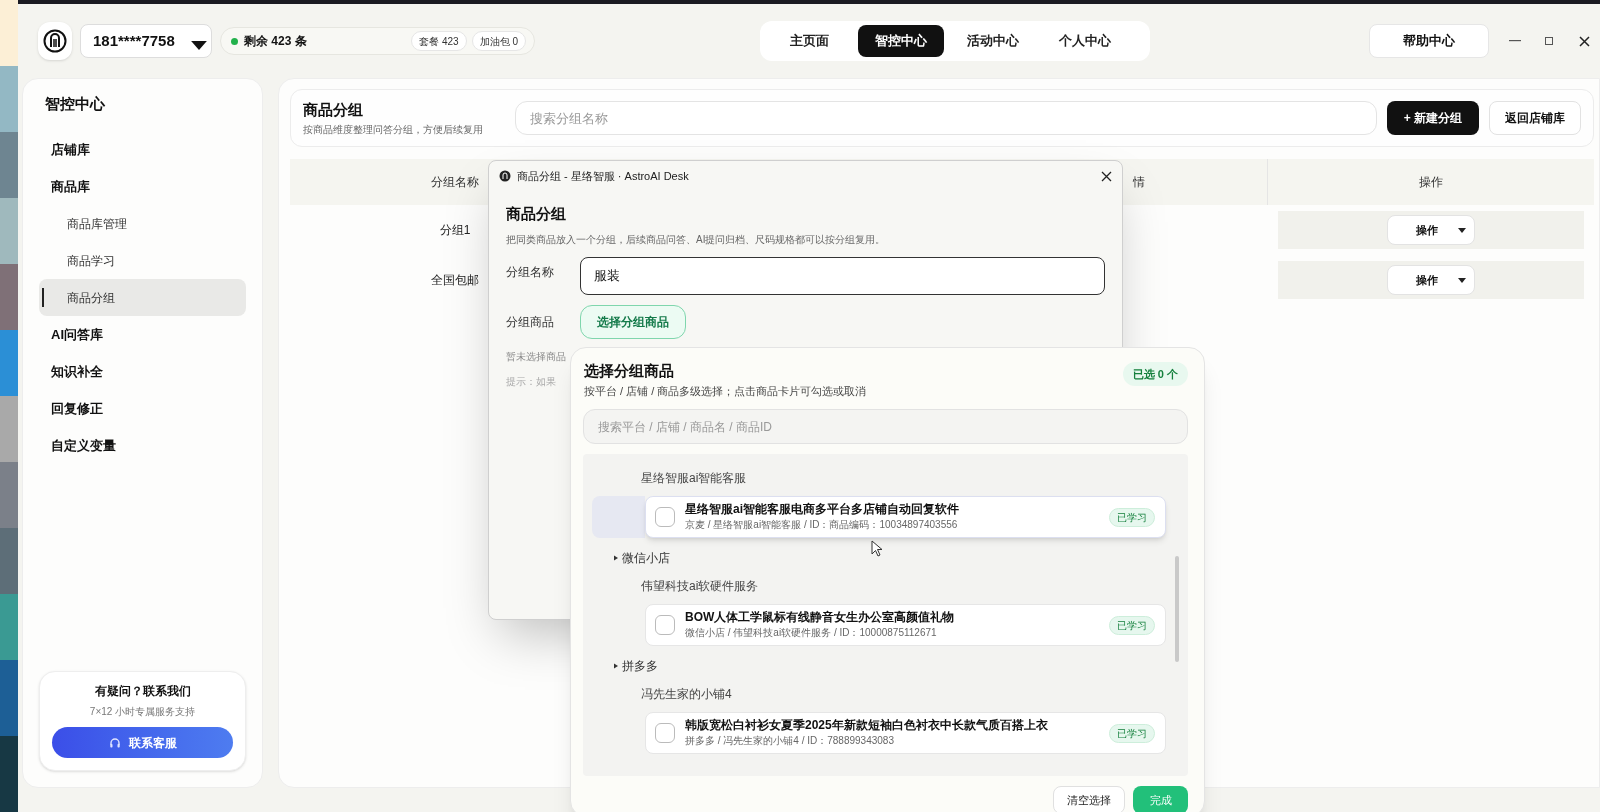 This screenshot has width=1600, height=812. Describe the element at coordinates (142, 223) in the screenshot. I see `sidebar-subitem: 商品库管理` at that location.